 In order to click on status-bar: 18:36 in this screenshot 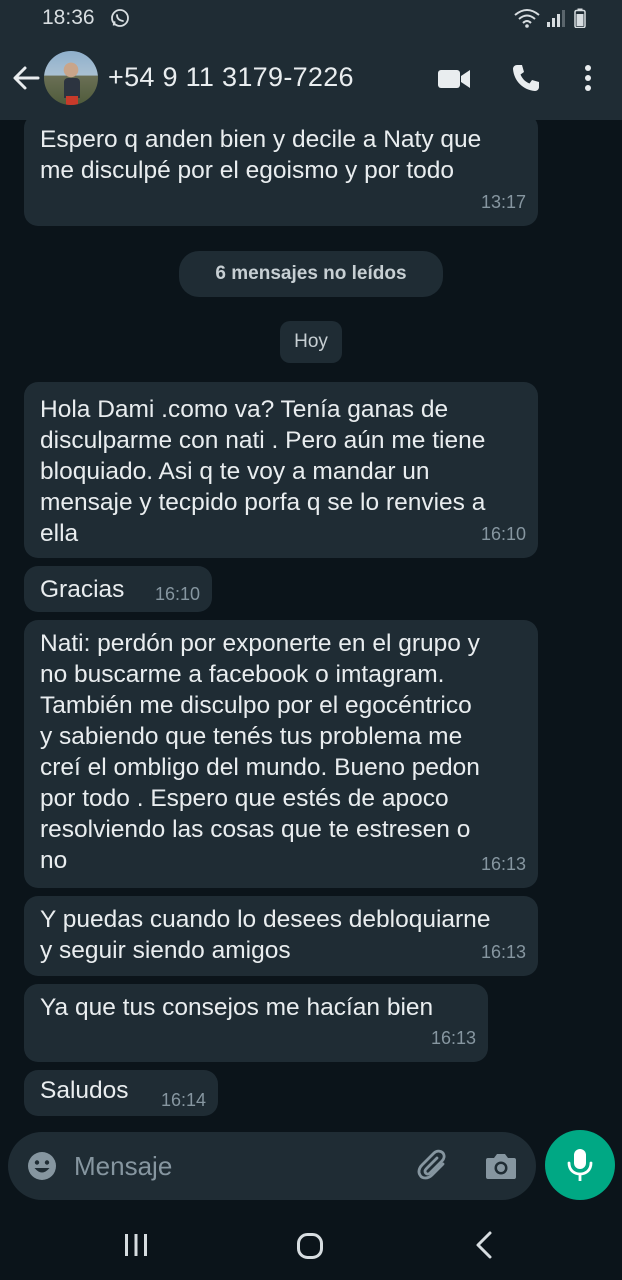, I will do `click(311, 19)`.